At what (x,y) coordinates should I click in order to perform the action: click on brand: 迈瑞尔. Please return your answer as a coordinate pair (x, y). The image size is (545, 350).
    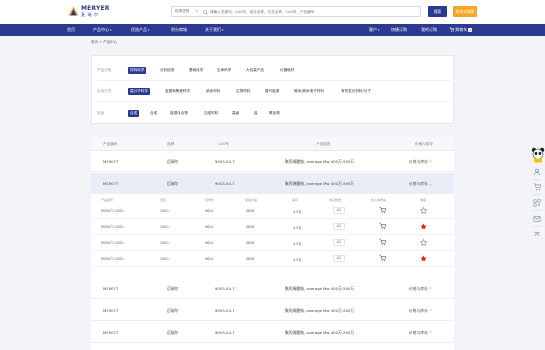
    Looking at the image, I should click on (173, 310).